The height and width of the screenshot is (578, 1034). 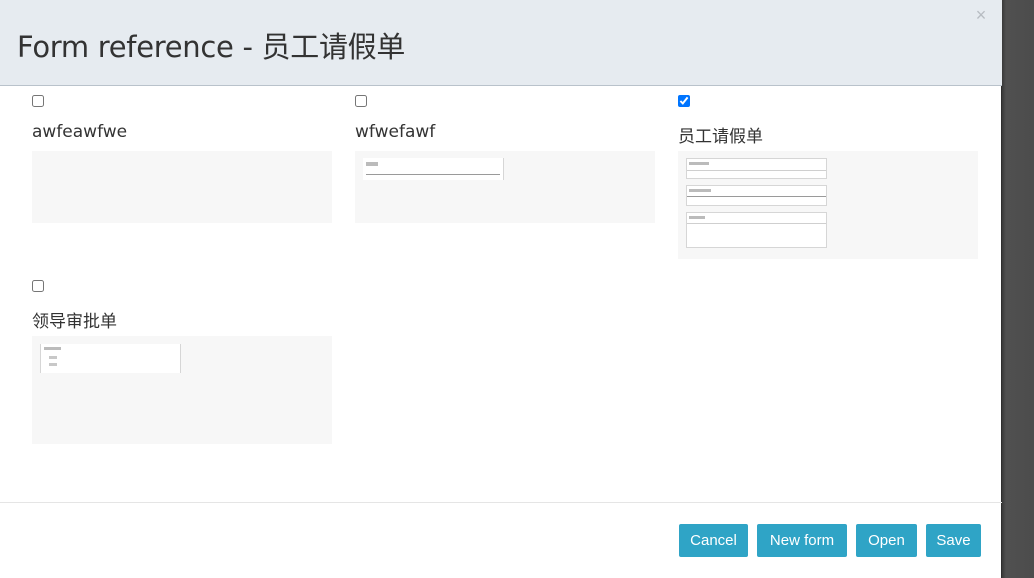 What do you see at coordinates (211, 47) in the screenshot?
I see `dialog-title: Form reference - 员工请假单` at bounding box center [211, 47].